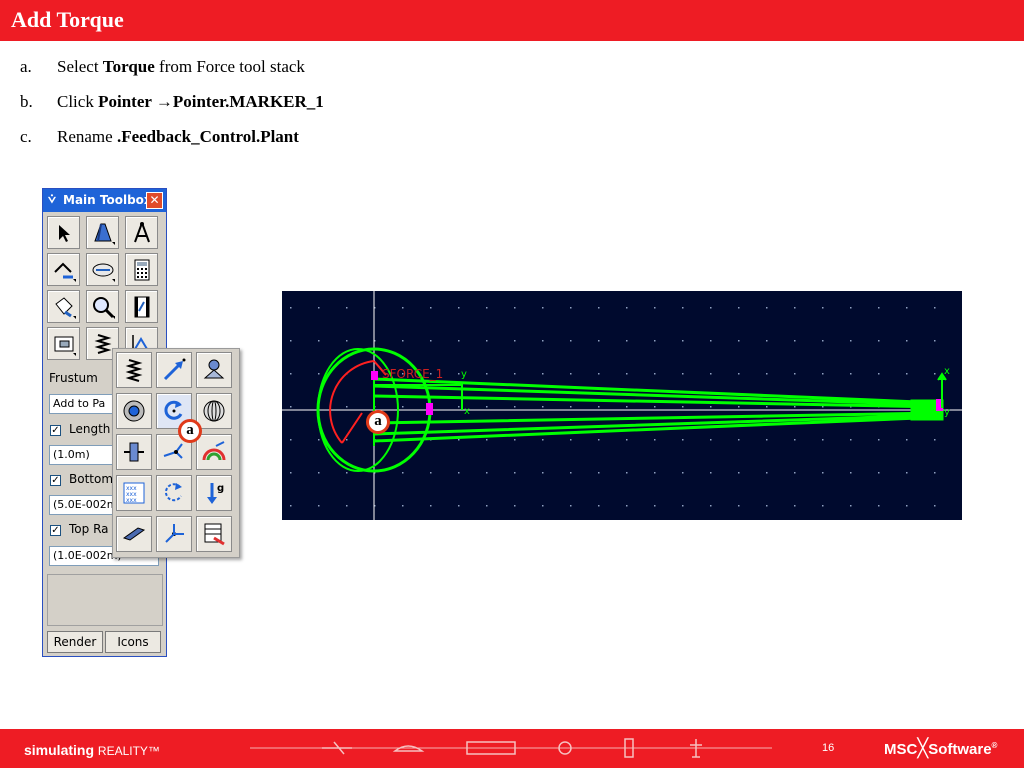 Image resolution: width=1024 pixels, height=768 pixels. I want to click on length-checkbox: ✓, so click(55, 430).